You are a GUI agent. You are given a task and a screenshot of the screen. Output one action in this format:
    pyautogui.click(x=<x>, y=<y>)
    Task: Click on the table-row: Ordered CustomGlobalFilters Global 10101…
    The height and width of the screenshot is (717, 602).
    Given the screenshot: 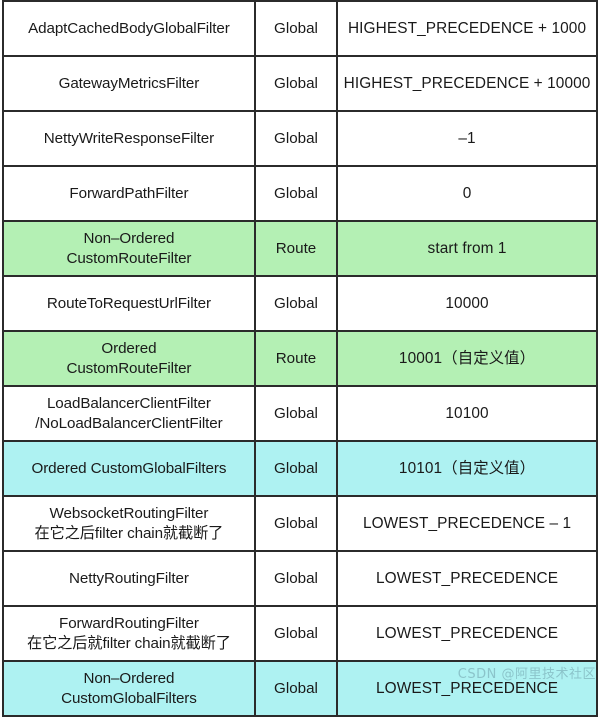 What is the action you would take?
    pyautogui.click(x=300, y=468)
    